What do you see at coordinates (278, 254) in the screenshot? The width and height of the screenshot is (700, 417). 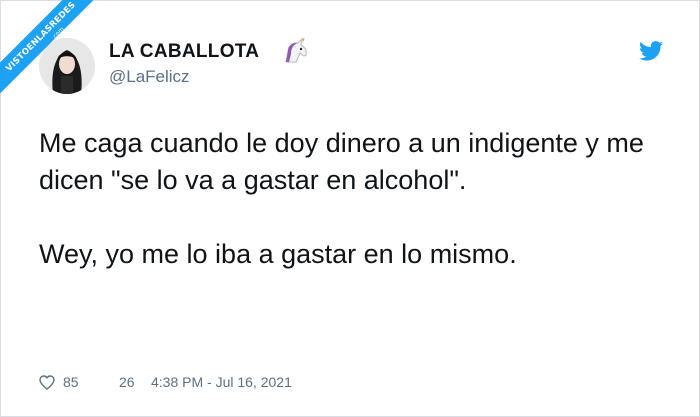 I see `tweet-paragraph: Wey, yo me lo iba a gastar en lo mismo.` at bounding box center [278, 254].